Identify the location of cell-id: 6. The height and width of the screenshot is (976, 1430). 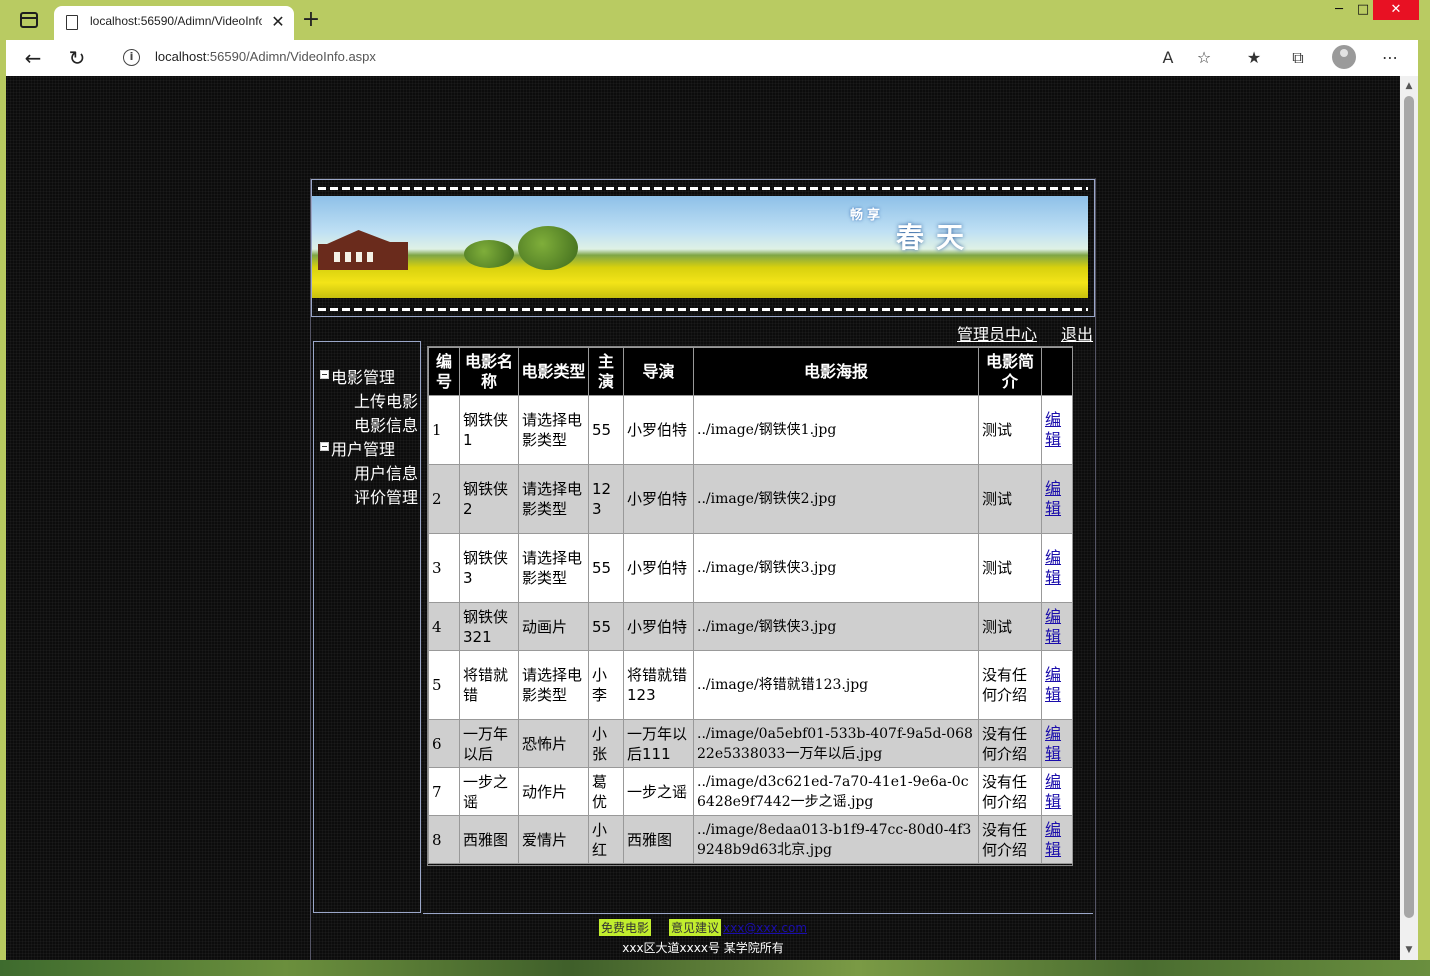
(444, 743).